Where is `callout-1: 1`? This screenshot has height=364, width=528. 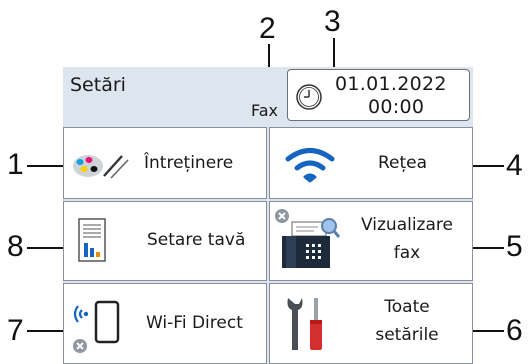 callout-1: 1 is located at coordinates (15, 164).